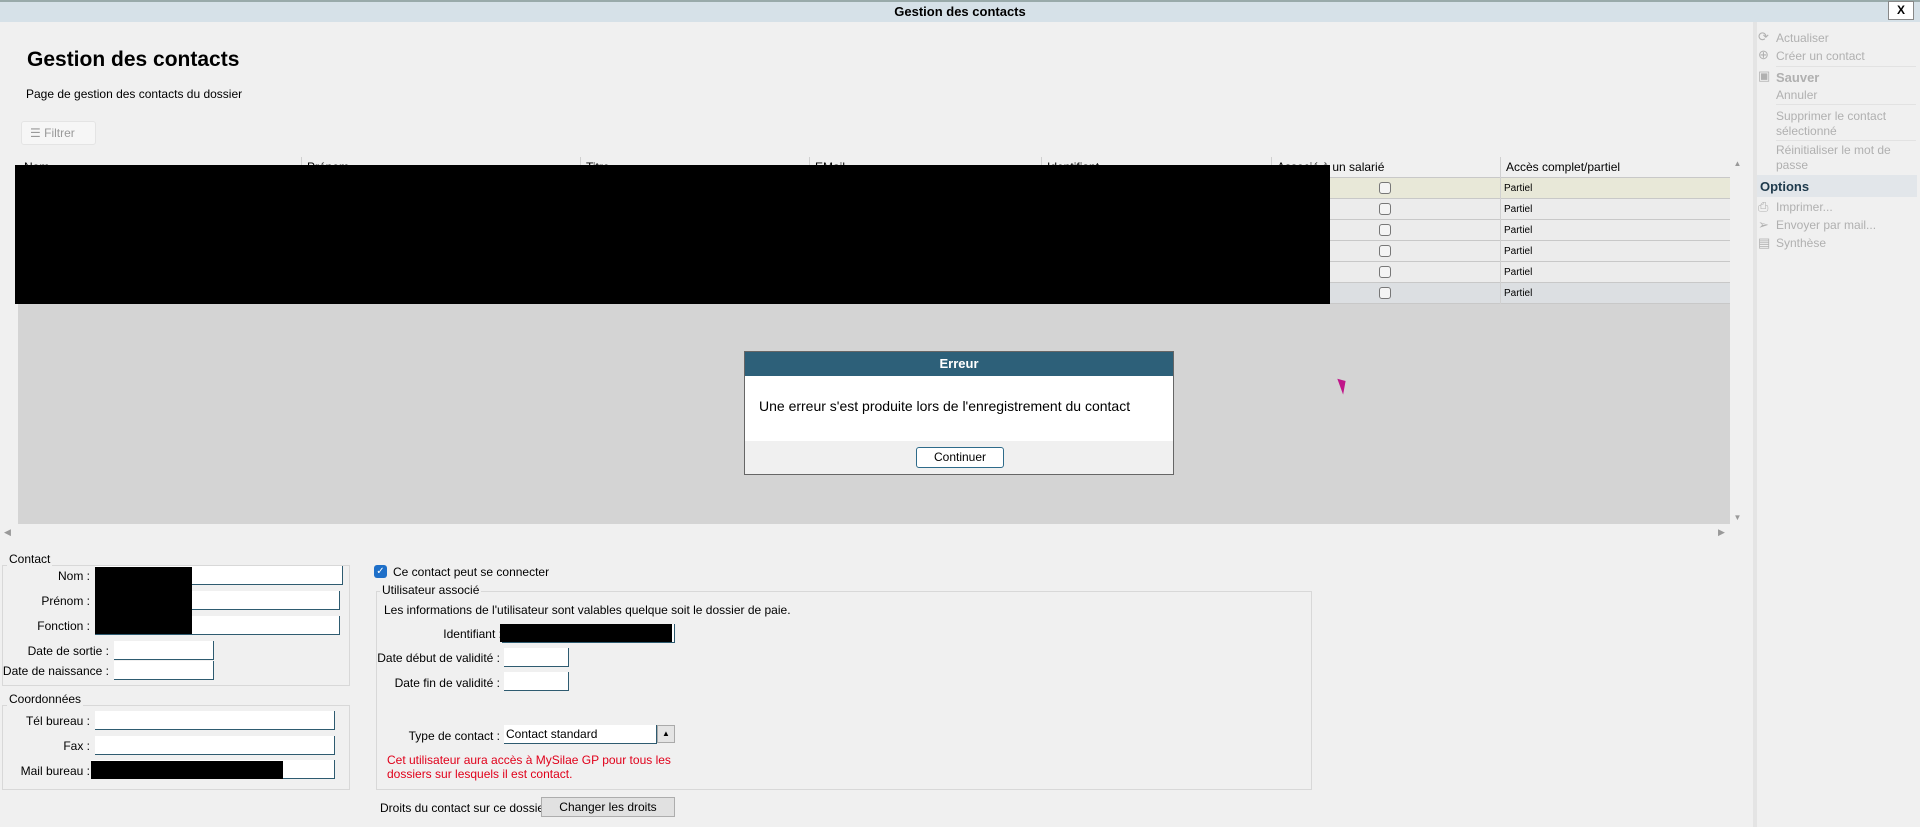 The image size is (1920, 827). Describe the element at coordinates (30, 559) in the screenshot. I see `contact-group-label: Contact` at that location.